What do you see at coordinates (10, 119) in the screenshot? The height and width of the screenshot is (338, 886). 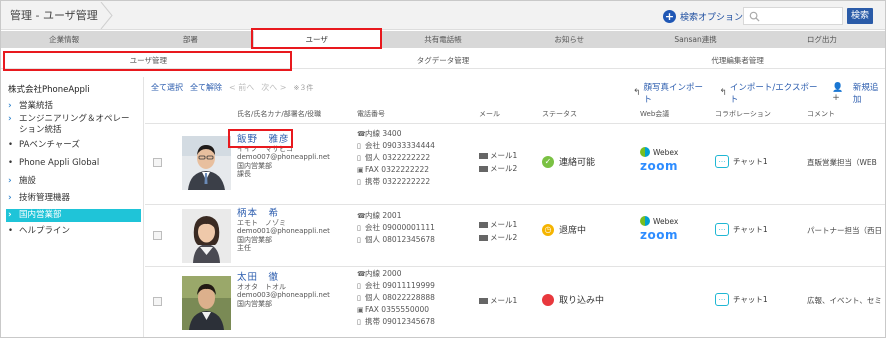 I see `chevron-right-icon: ›` at bounding box center [10, 119].